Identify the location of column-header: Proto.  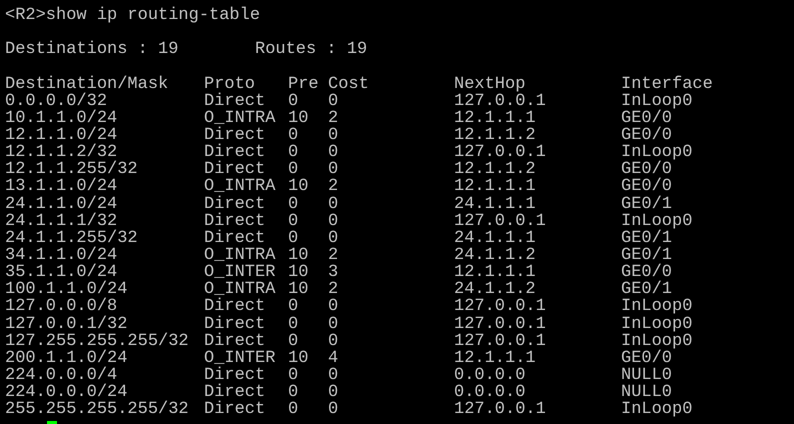
(230, 84).